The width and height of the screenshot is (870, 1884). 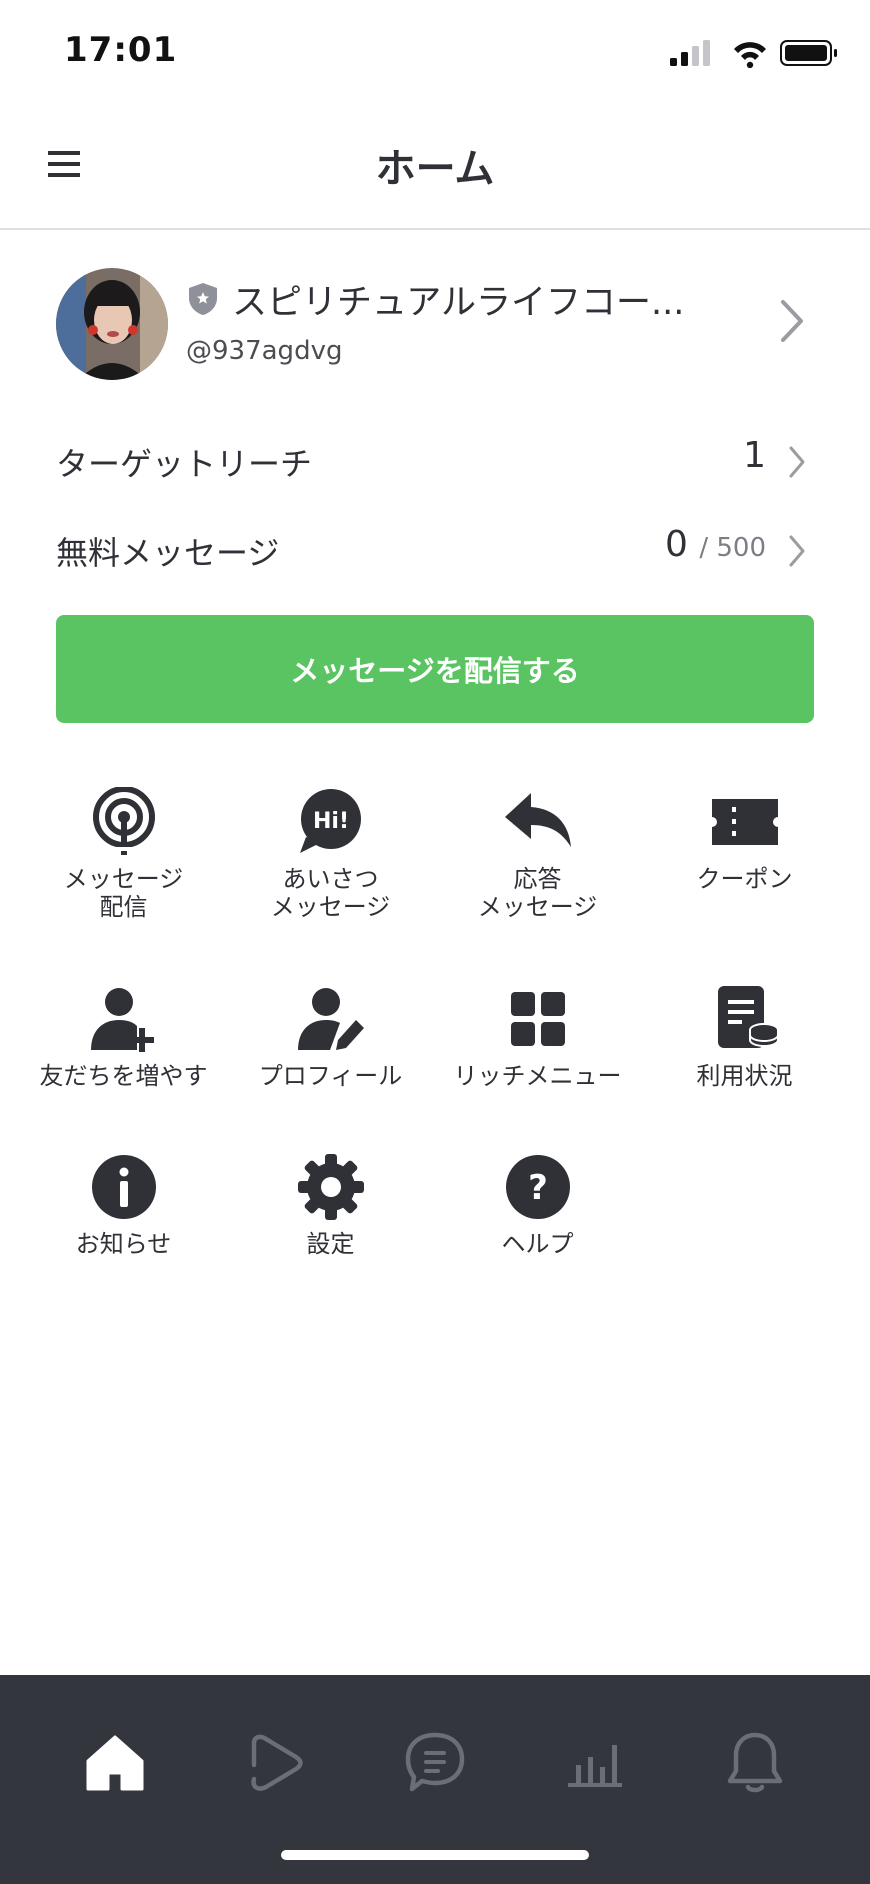 I want to click on timeline-play-icon, so click(x=277, y=1762).